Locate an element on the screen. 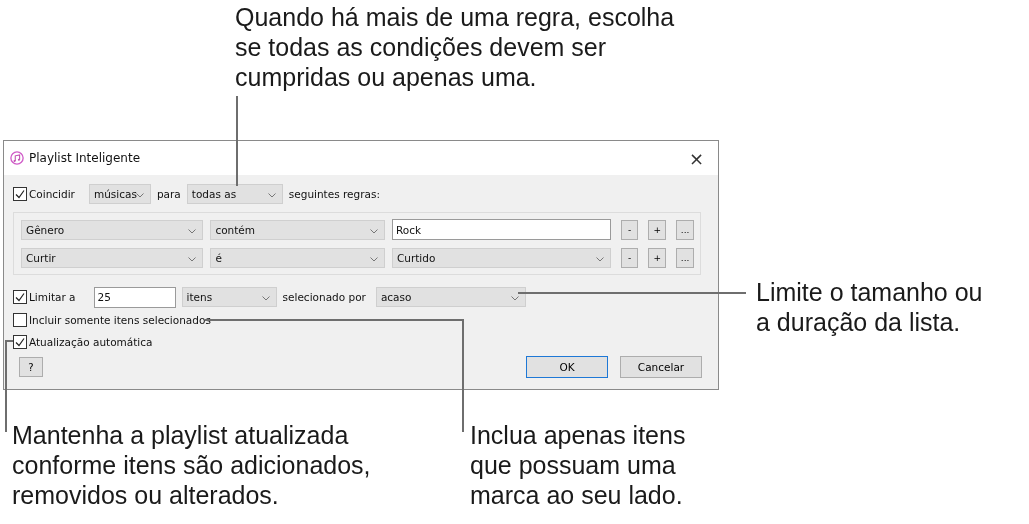 Image resolution: width=1029 pixels, height=524 pixels. callout-text: Quando há mais de uma regra, escolha se todas as condições devem ser cumpridas ou apenas uma. is located at coordinates (455, 47).